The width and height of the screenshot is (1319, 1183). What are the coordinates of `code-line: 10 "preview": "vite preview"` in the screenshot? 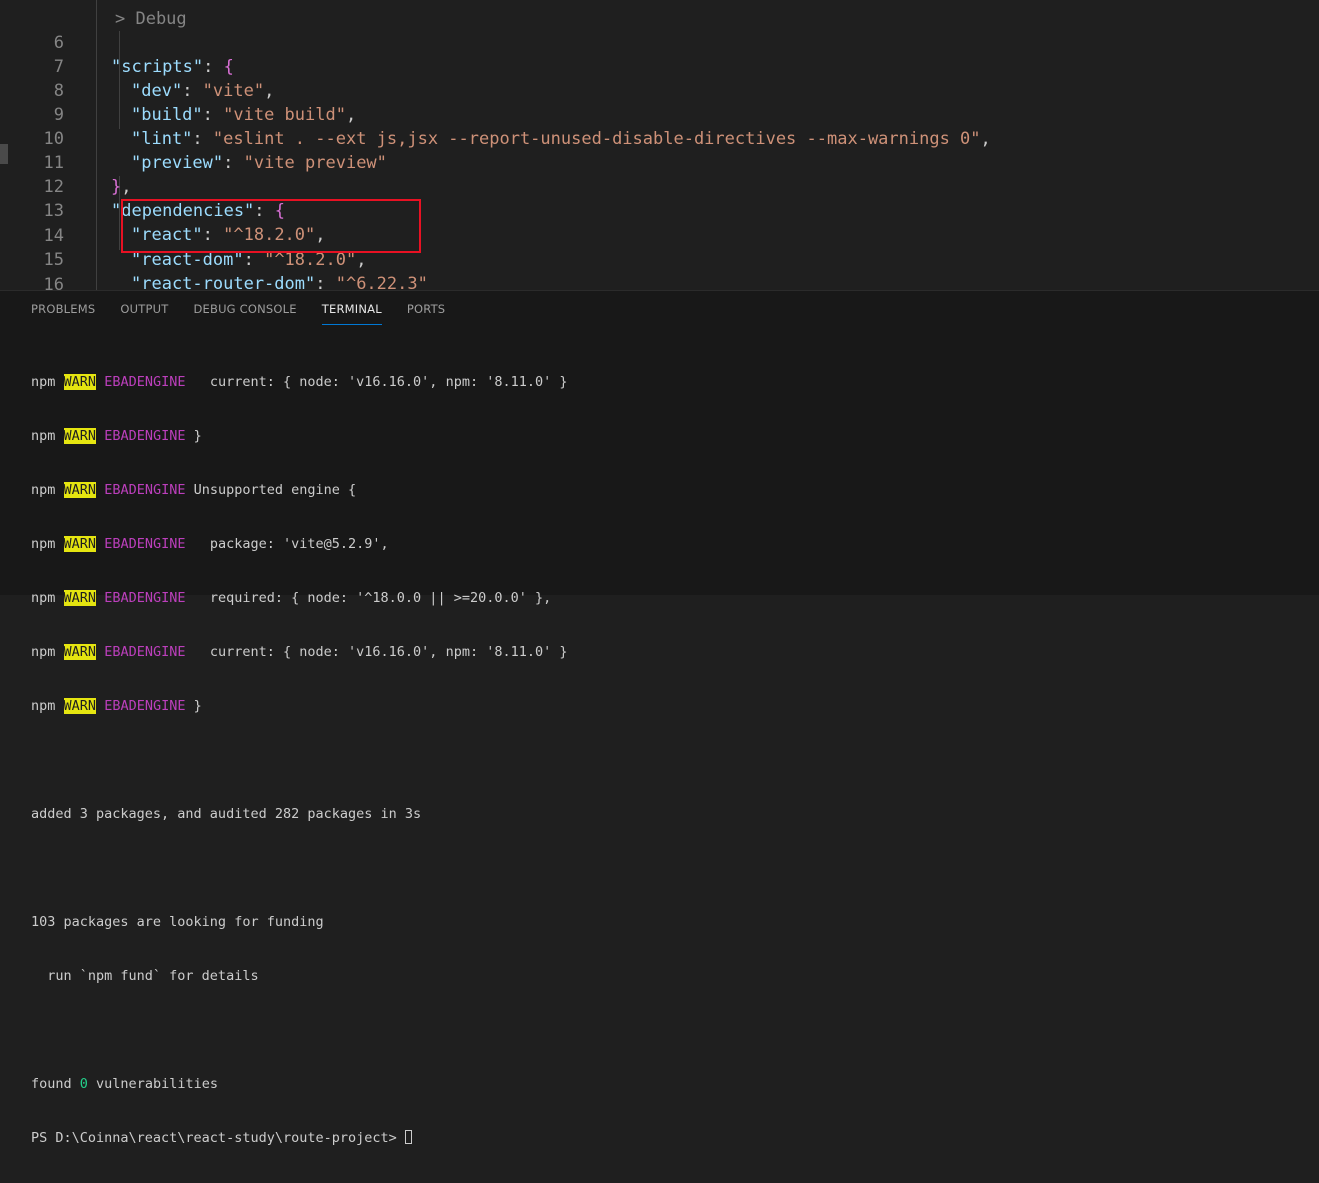 It's located at (650, 138).